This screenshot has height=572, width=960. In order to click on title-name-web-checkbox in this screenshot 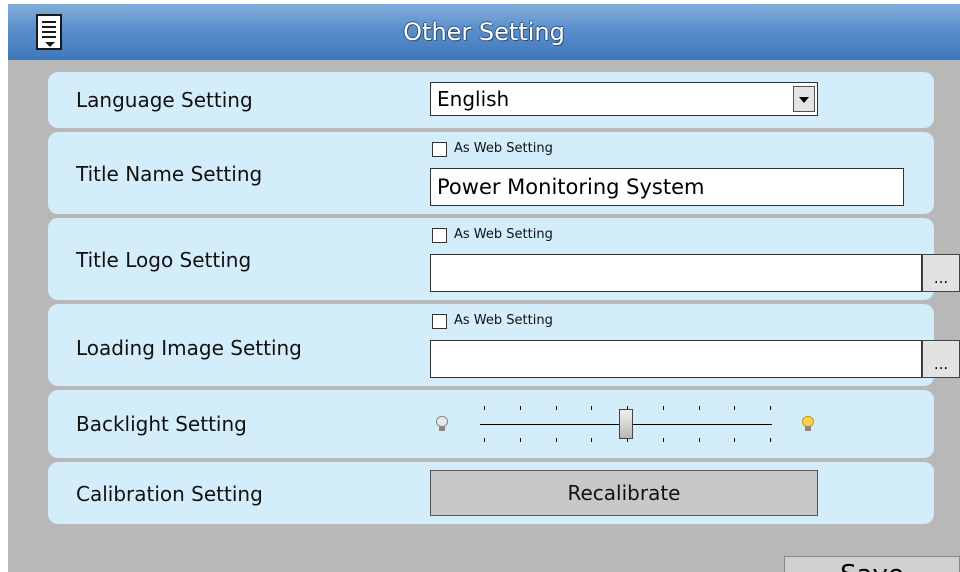, I will do `click(439, 149)`.